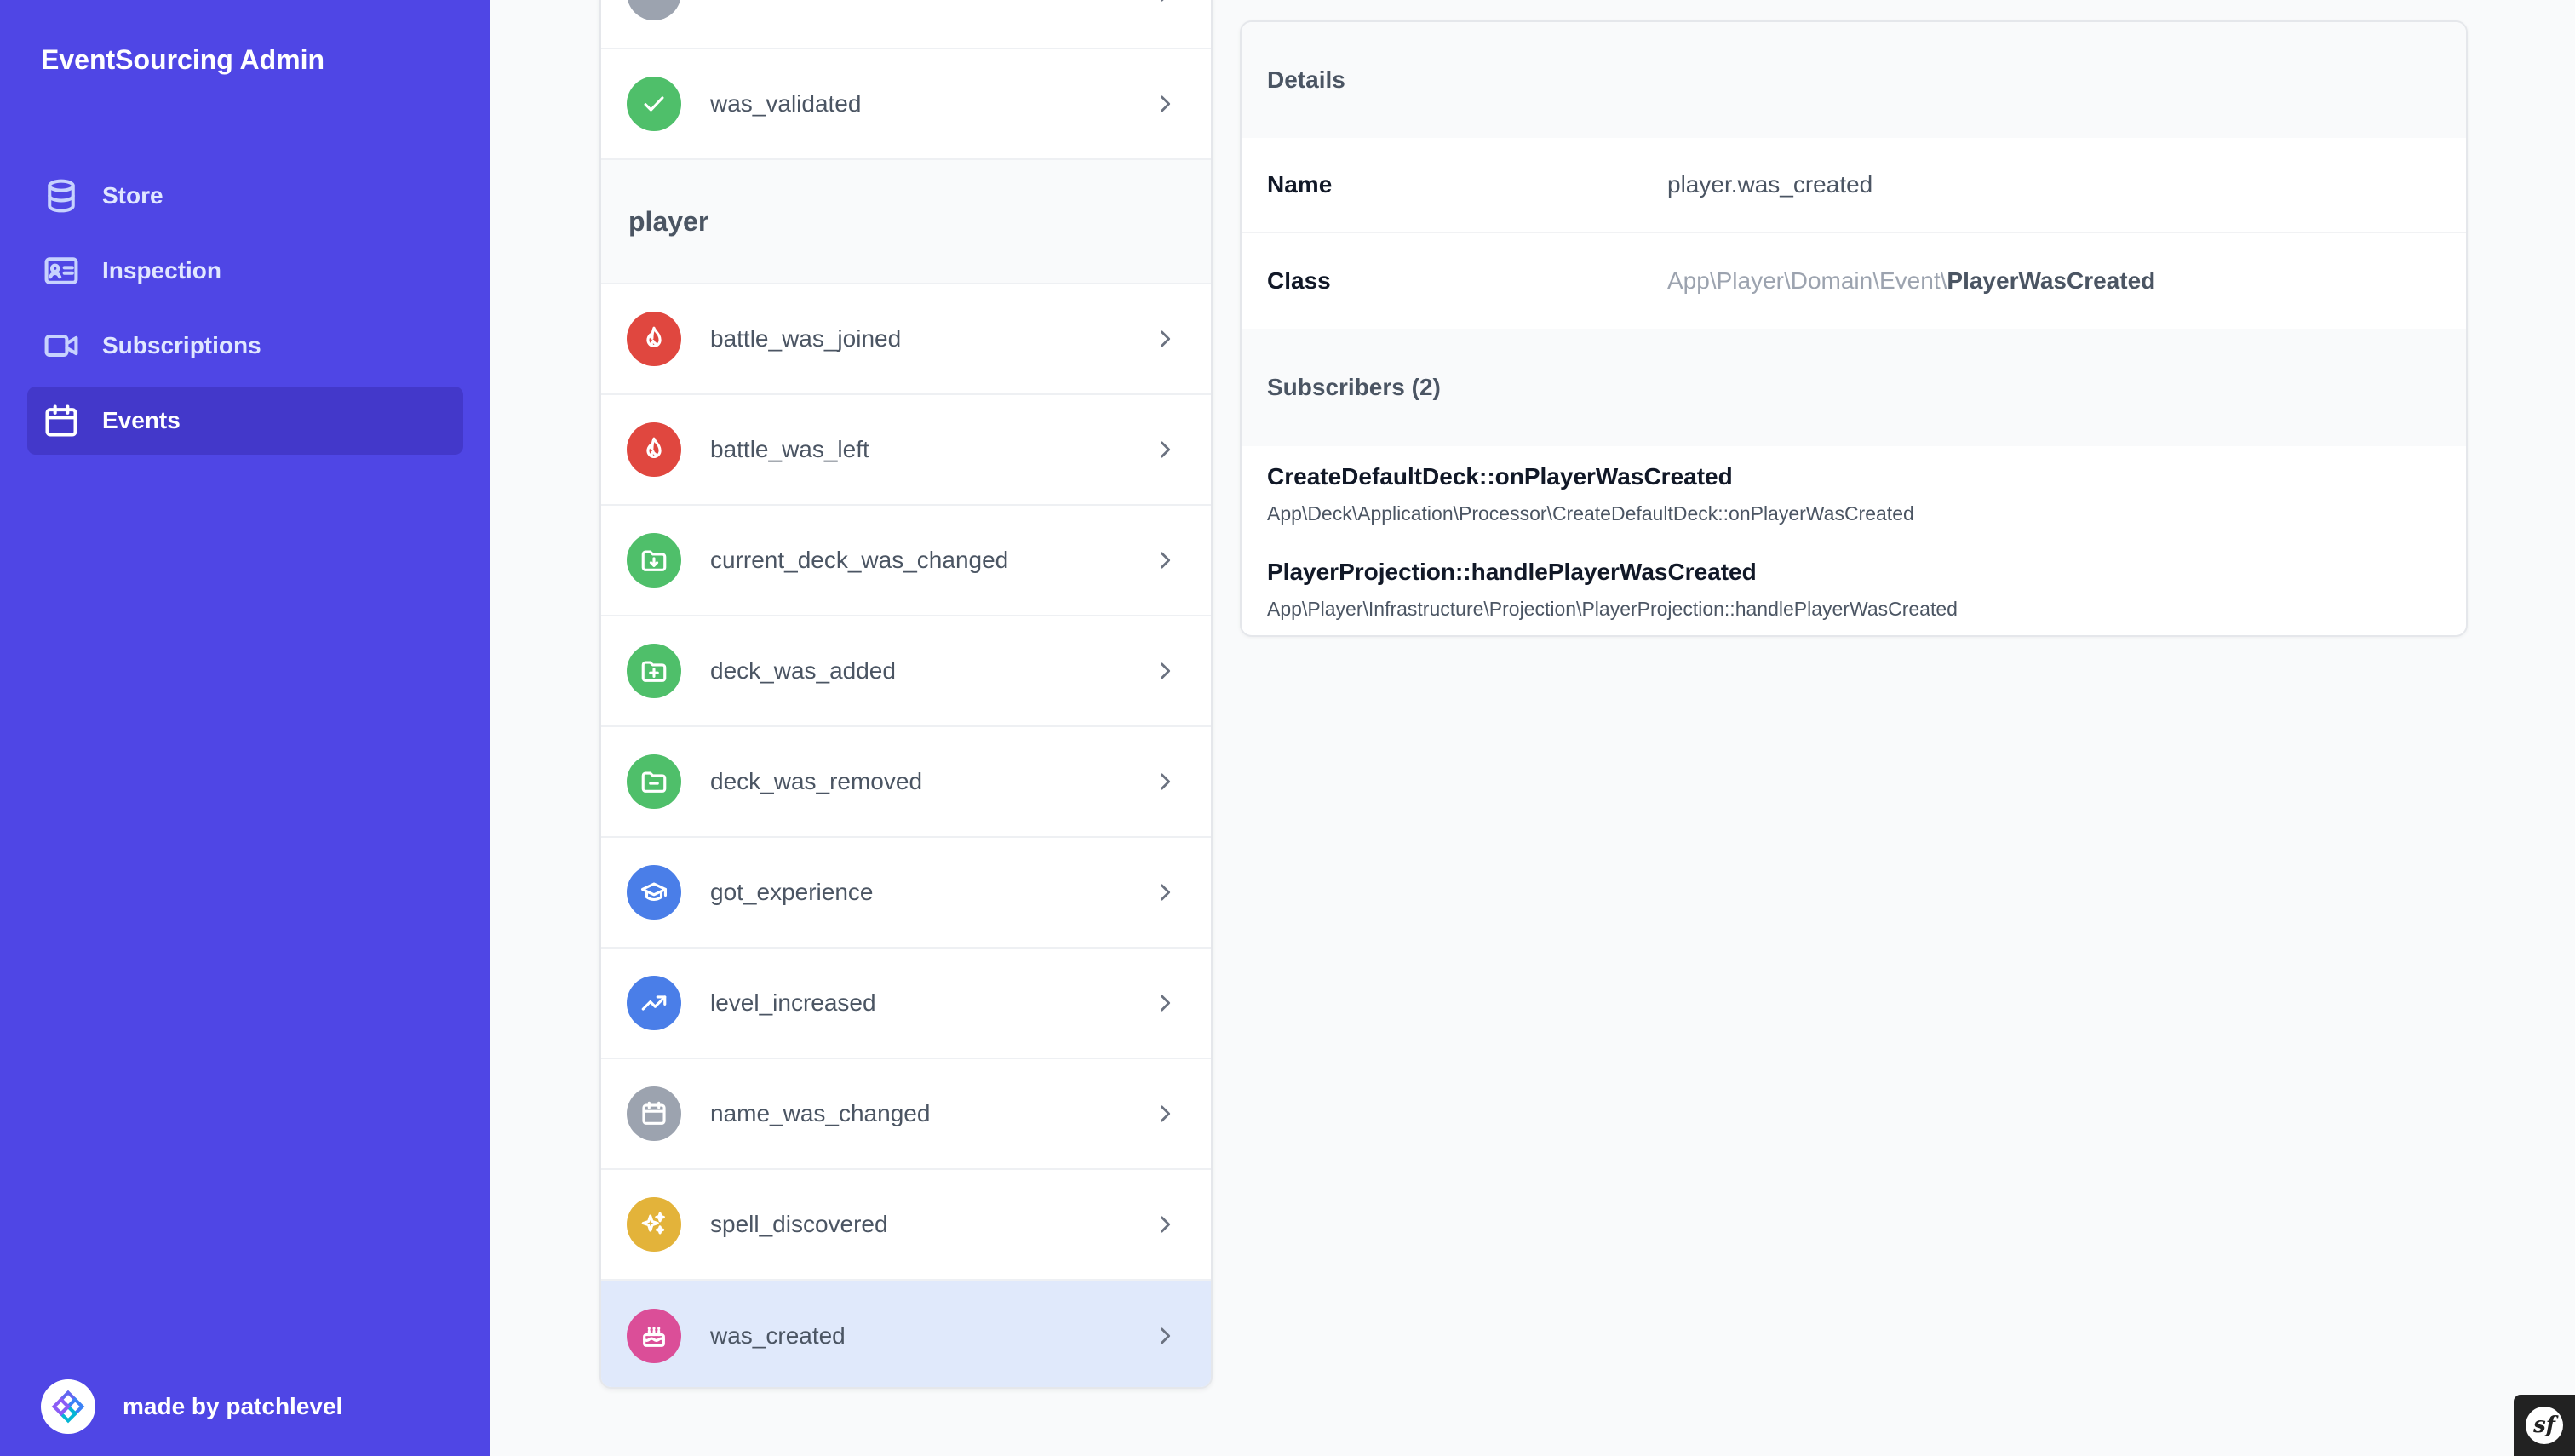  Describe the element at coordinates (183, 59) in the screenshot. I see `app-title: EventSourcing Admin` at that location.